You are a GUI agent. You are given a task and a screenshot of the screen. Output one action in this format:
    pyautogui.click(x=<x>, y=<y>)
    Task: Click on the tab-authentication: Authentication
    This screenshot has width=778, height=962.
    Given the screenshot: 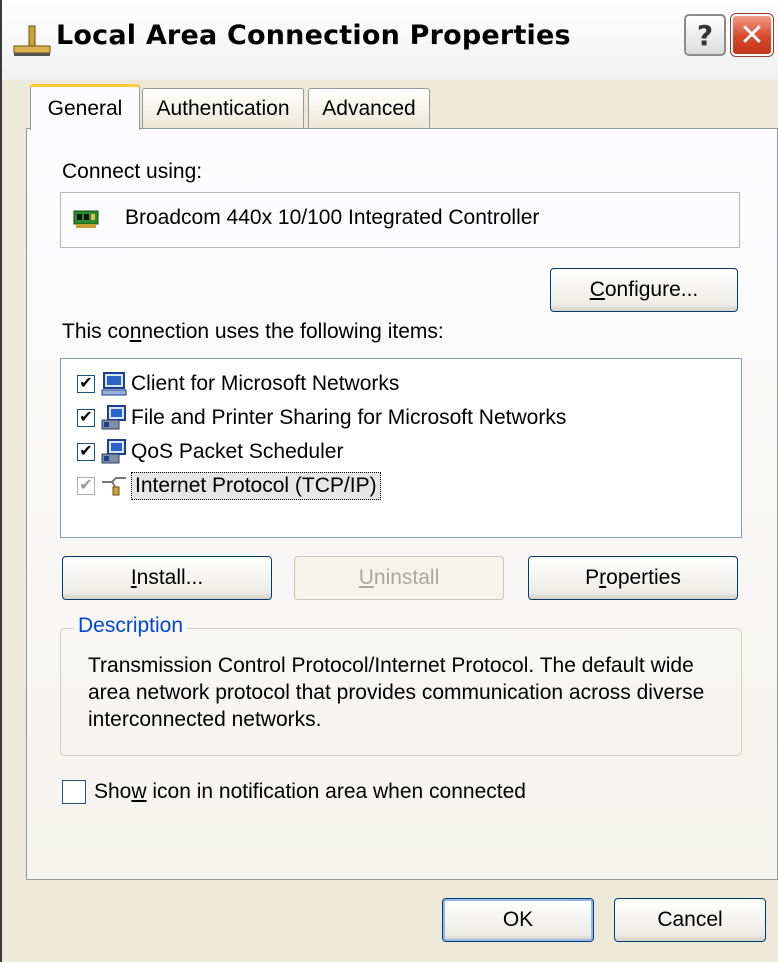 What is the action you would take?
    pyautogui.click(x=223, y=108)
    